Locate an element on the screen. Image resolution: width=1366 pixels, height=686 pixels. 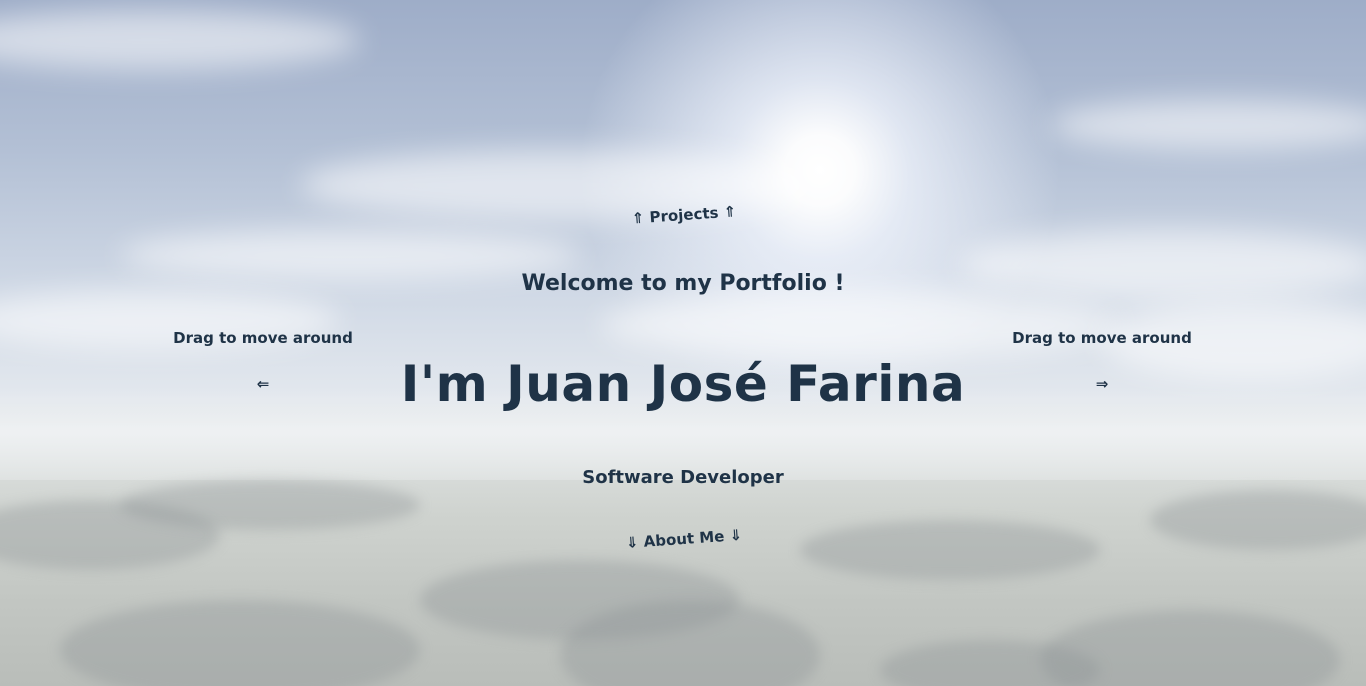
hero-name: I'm Juan José Farina is located at coordinates (683, 384).